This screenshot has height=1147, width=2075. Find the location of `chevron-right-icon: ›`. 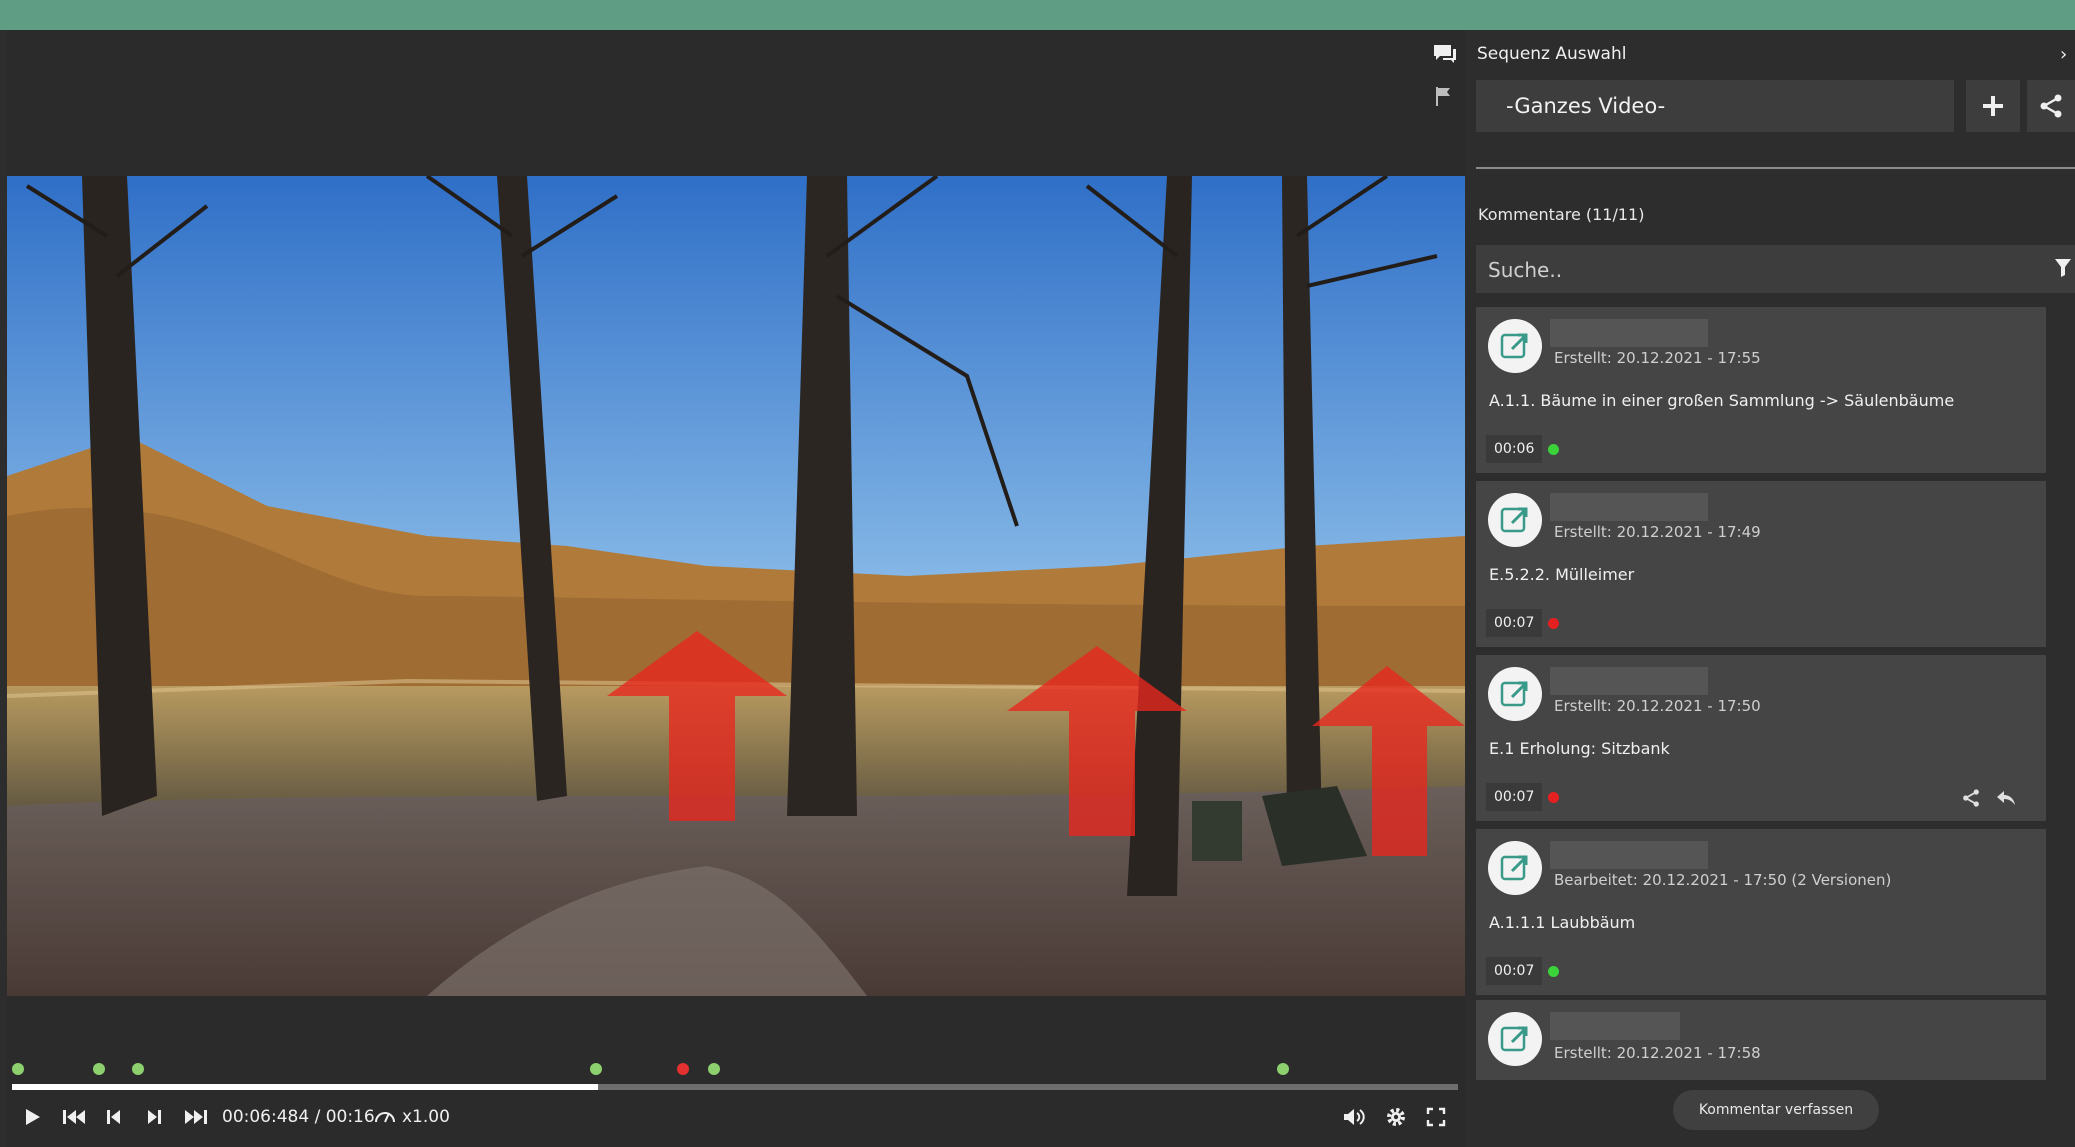

chevron-right-icon: › is located at coordinates (2063, 54).